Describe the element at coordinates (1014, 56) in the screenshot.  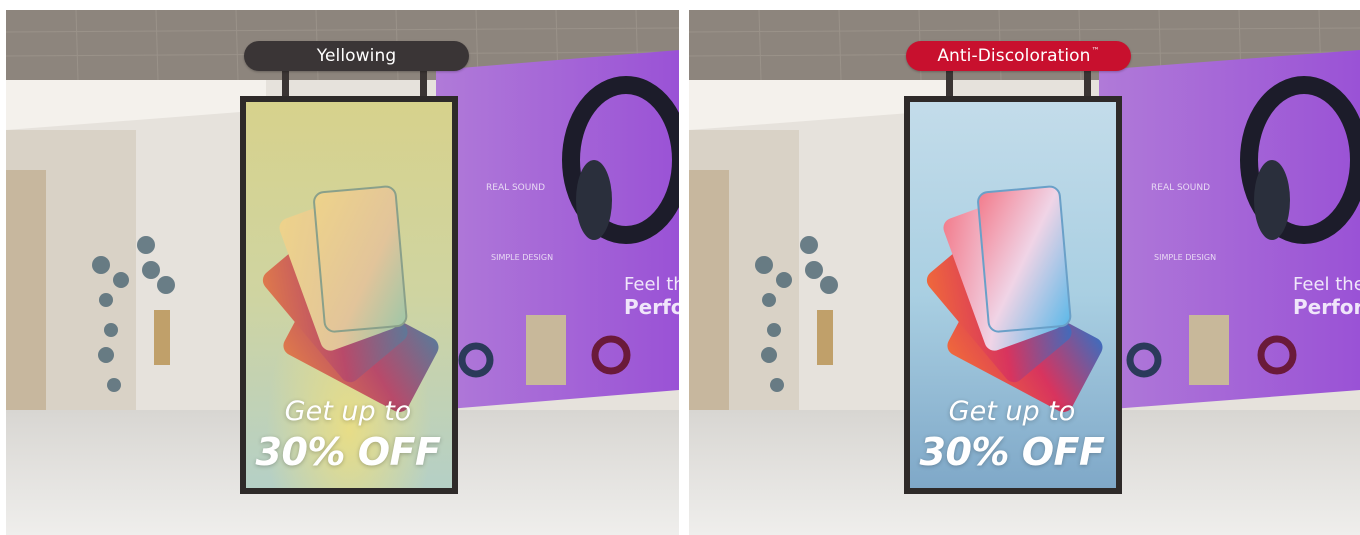
I see `anti-discoloration-label: Anti-Discoloration` at that location.